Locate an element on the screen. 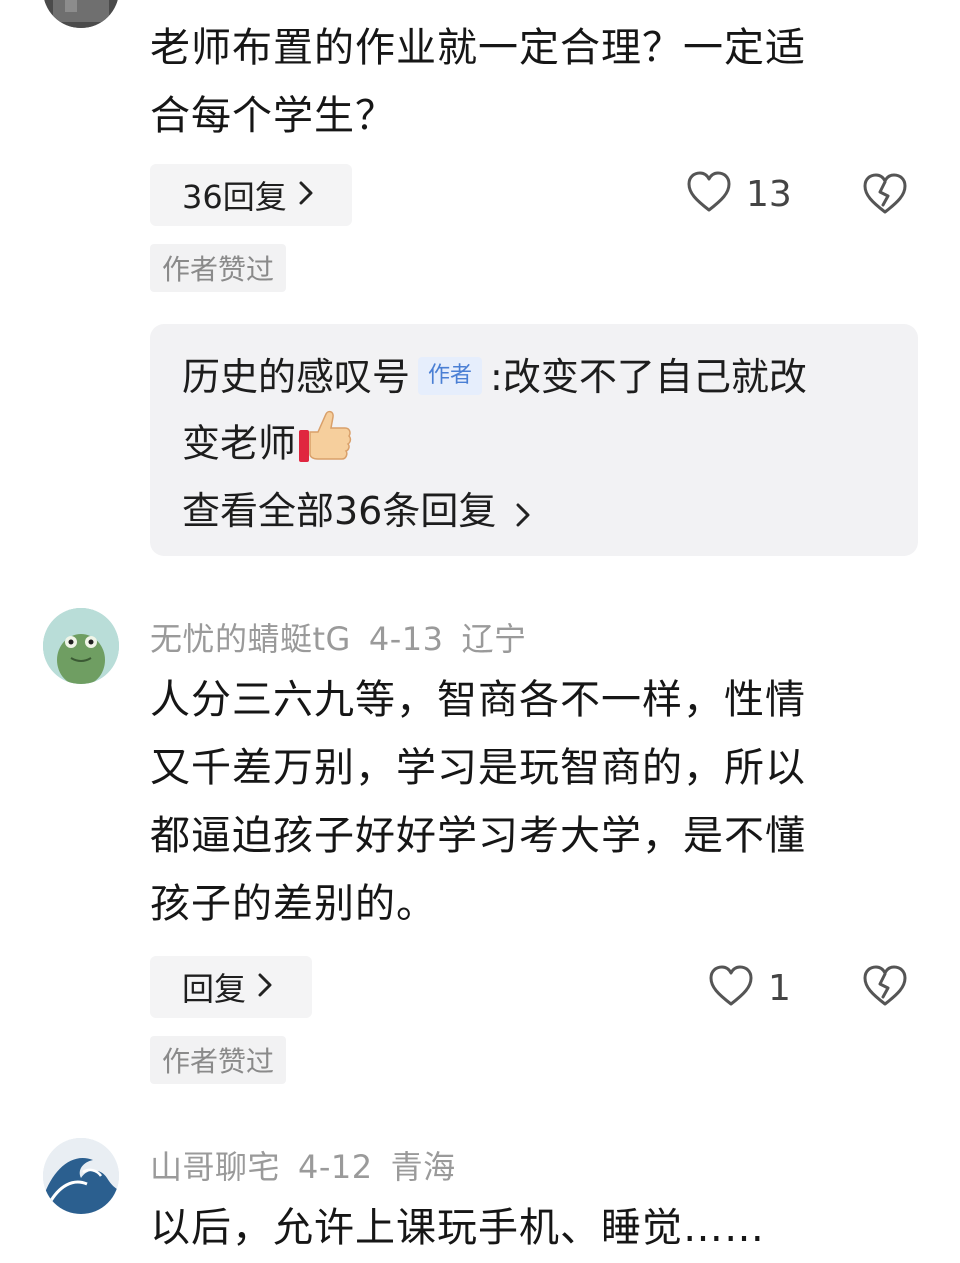 The width and height of the screenshot is (960, 1263). comment-location: 辽宁 is located at coordinates (494, 639).